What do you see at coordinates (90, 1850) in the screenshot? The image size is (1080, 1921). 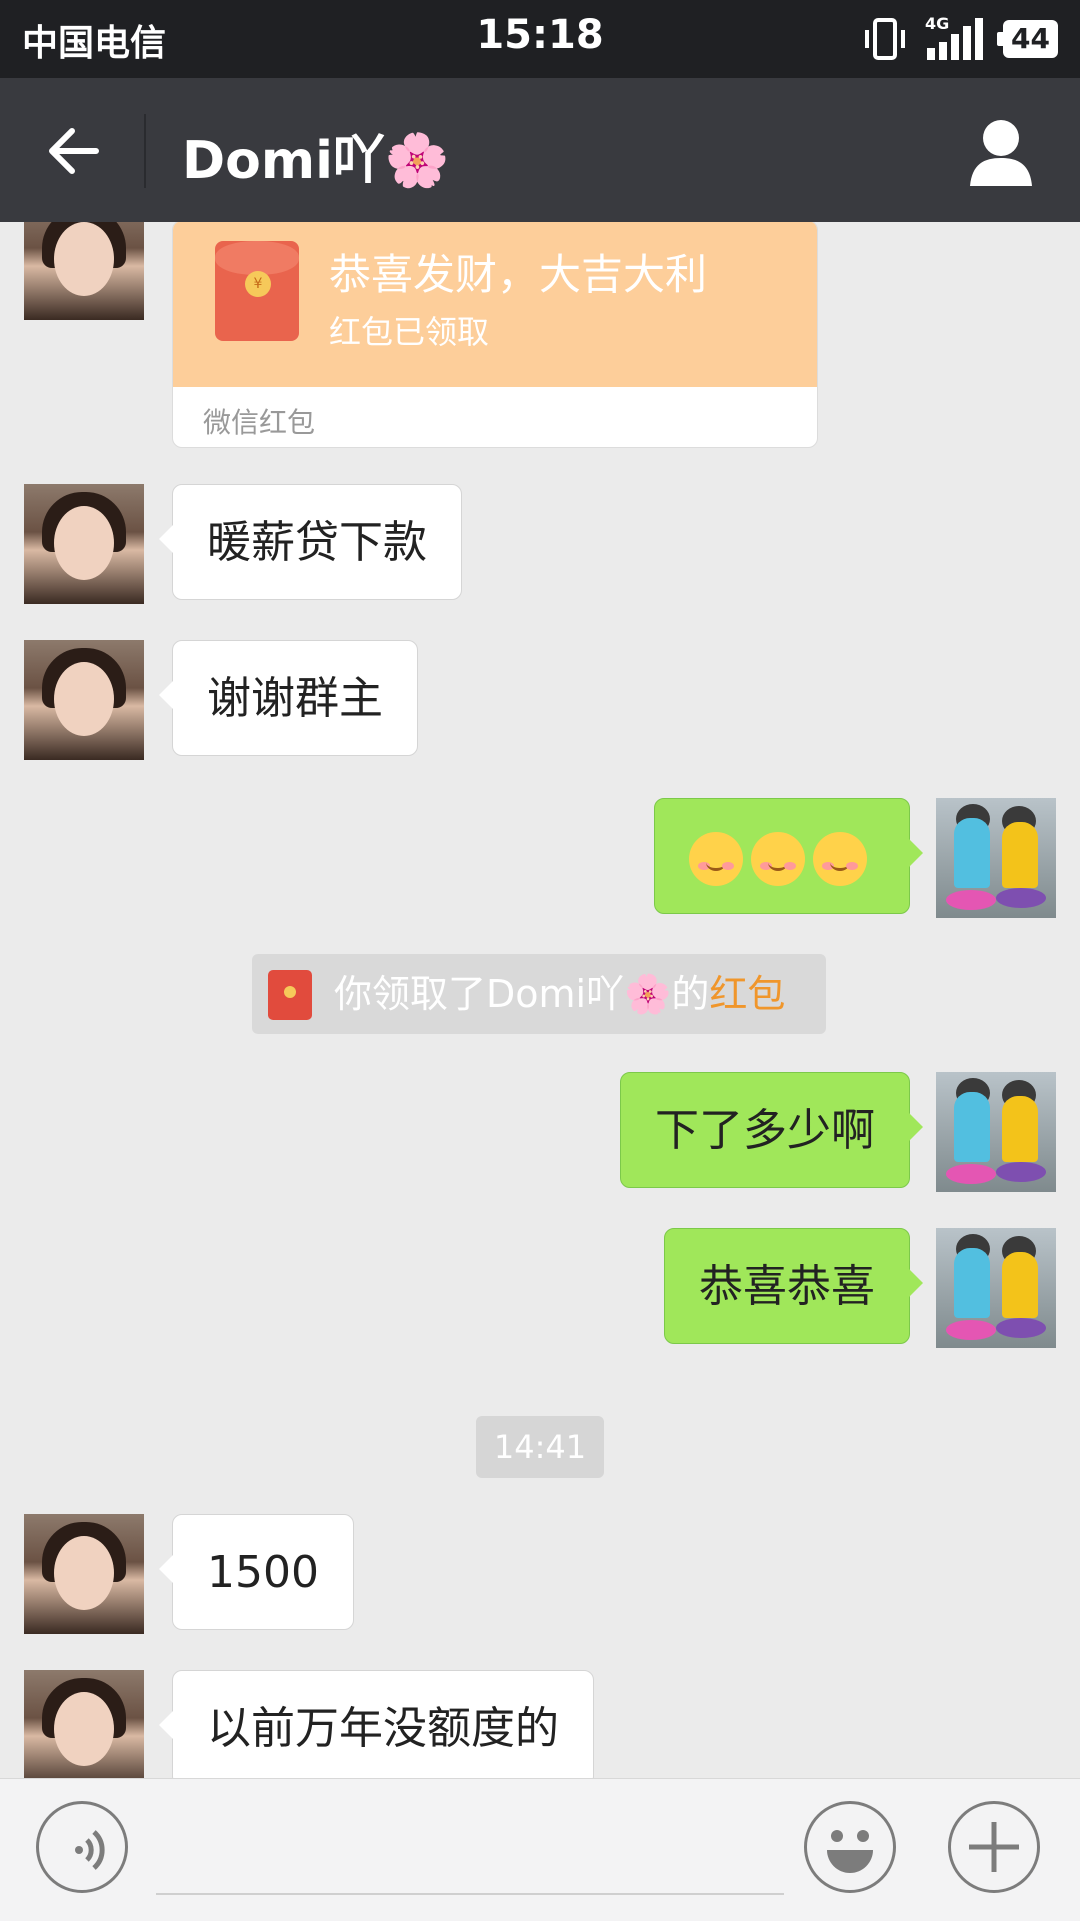 I see `voice-icon` at bounding box center [90, 1850].